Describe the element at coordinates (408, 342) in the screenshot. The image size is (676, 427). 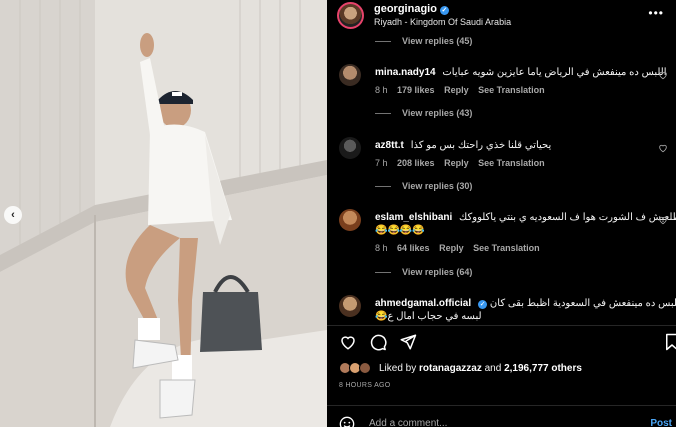
I see `share-send-icon` at that location.